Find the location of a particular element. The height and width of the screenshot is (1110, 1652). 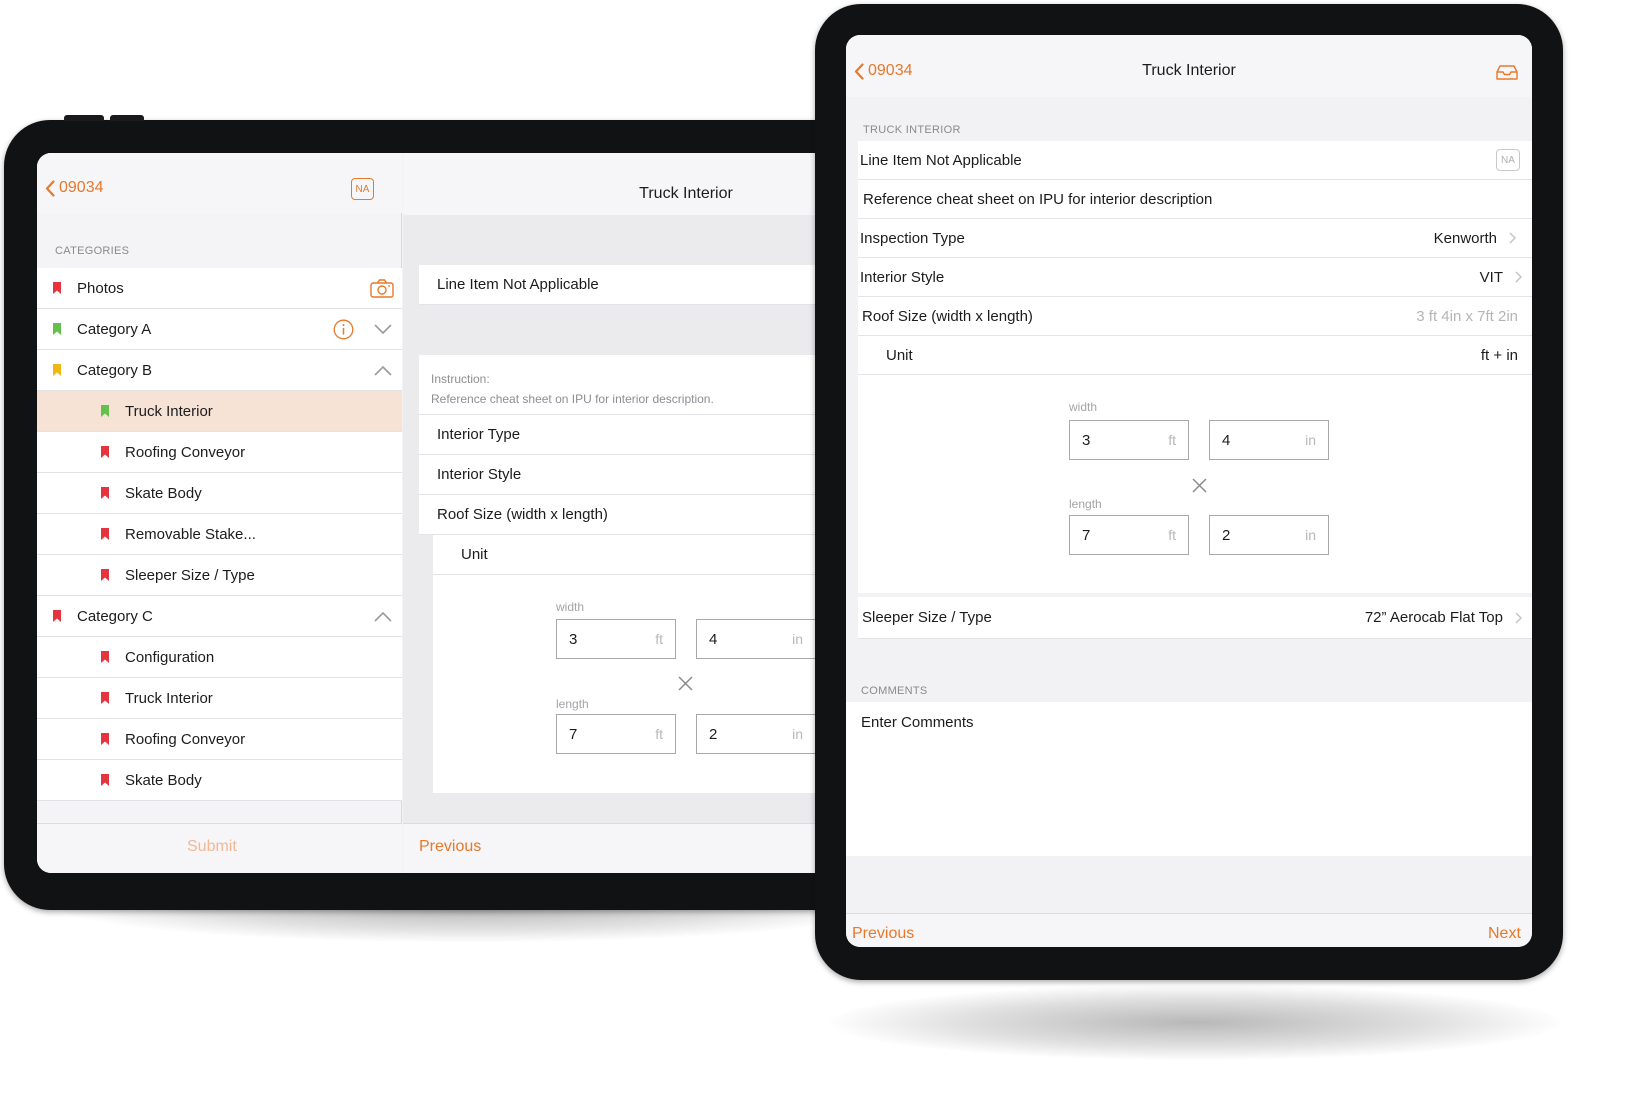

unit-value: ft + in is located at coordinates (1499, 355).